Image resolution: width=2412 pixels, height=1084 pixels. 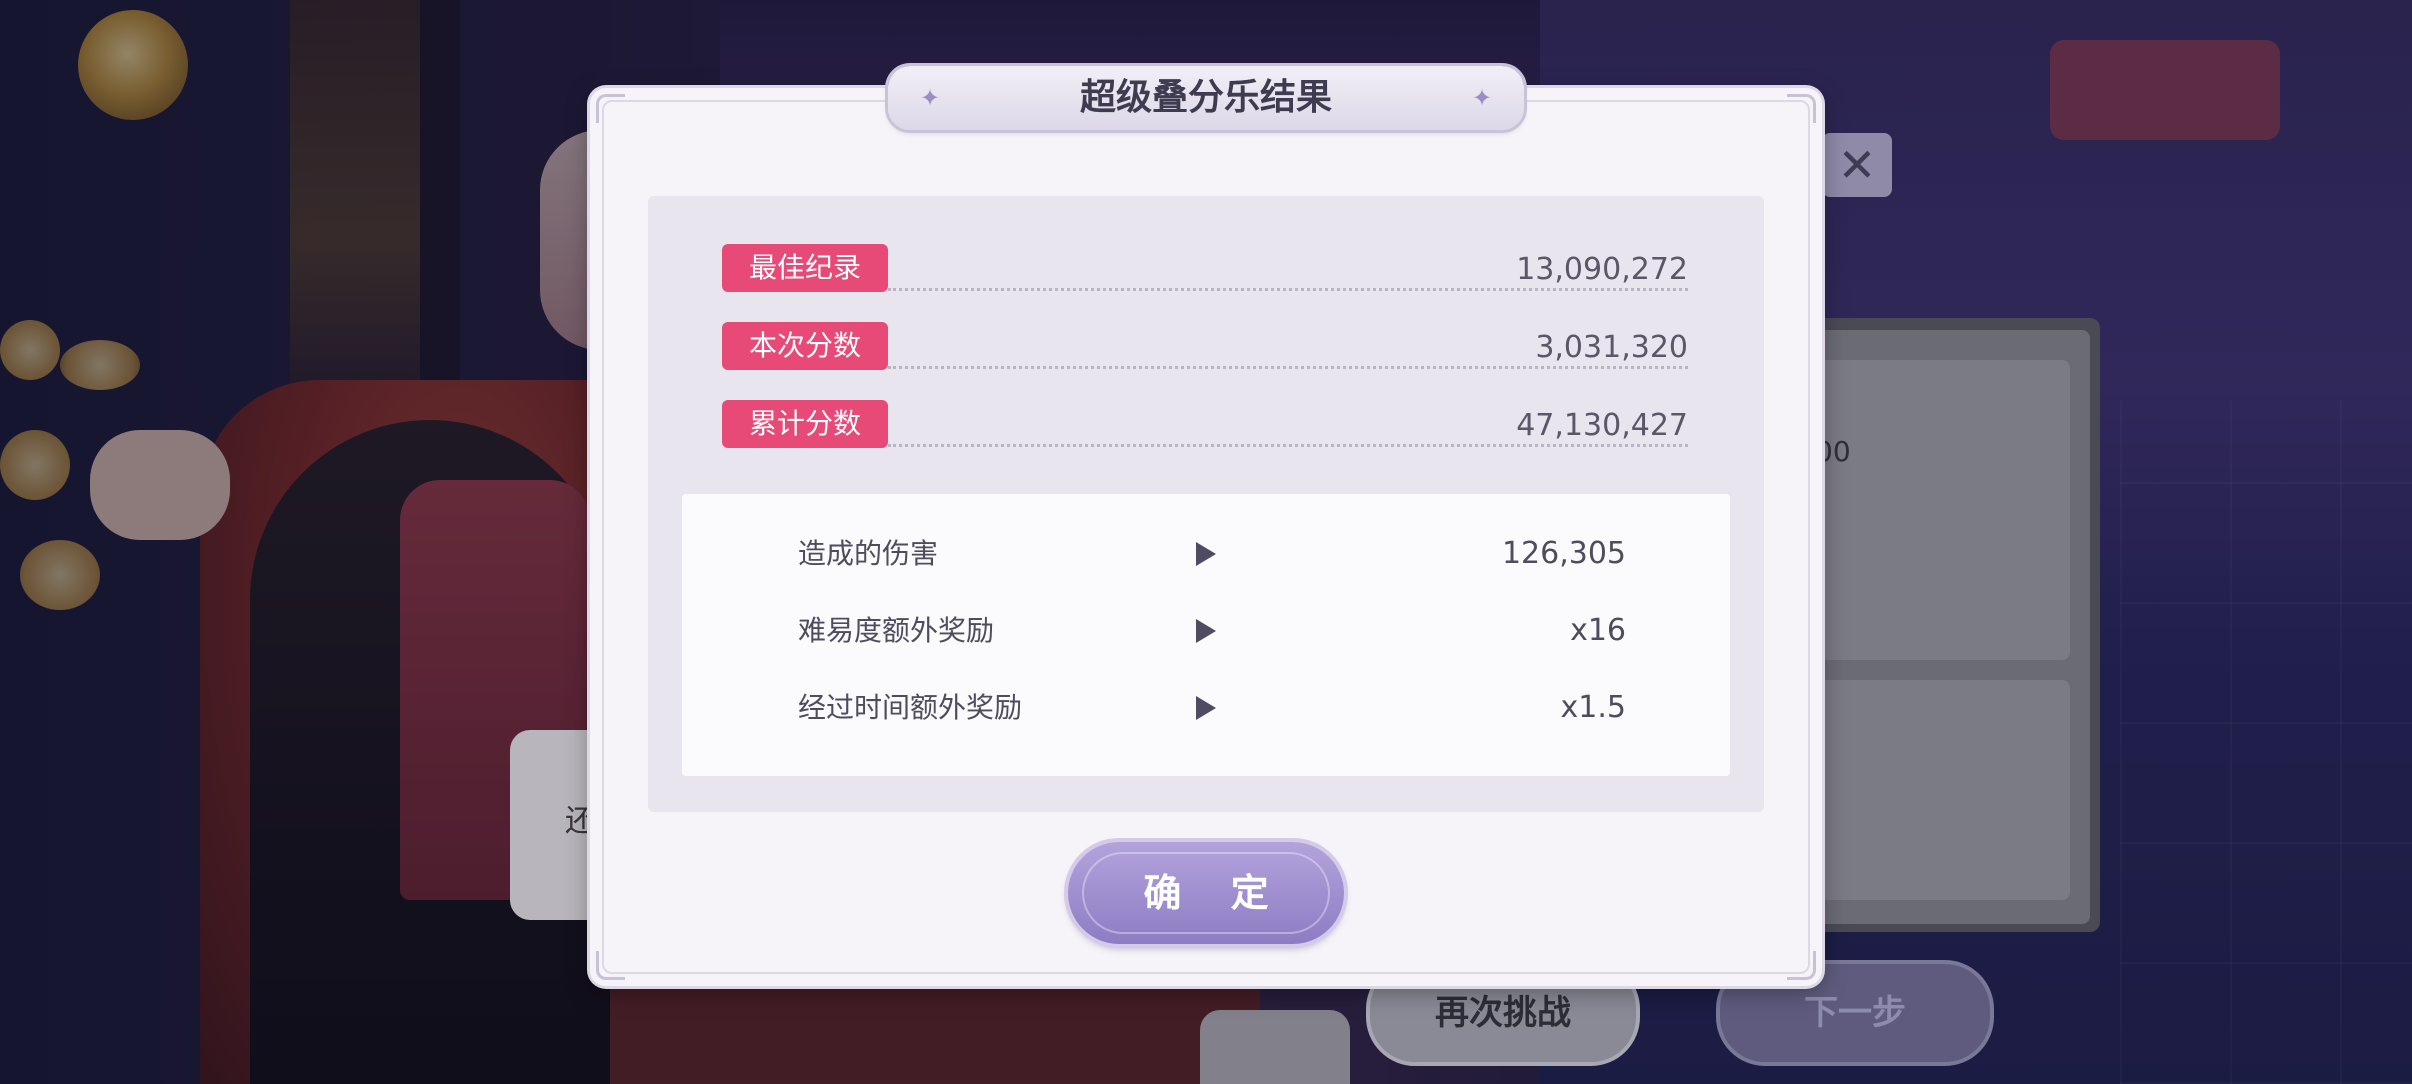 I want to click on bonus-breakdown-box: 造成的伤害 126,305 难易度额外奖励 x16 经过时间额外奖励 x1.5, so click(x=1206, y=635).